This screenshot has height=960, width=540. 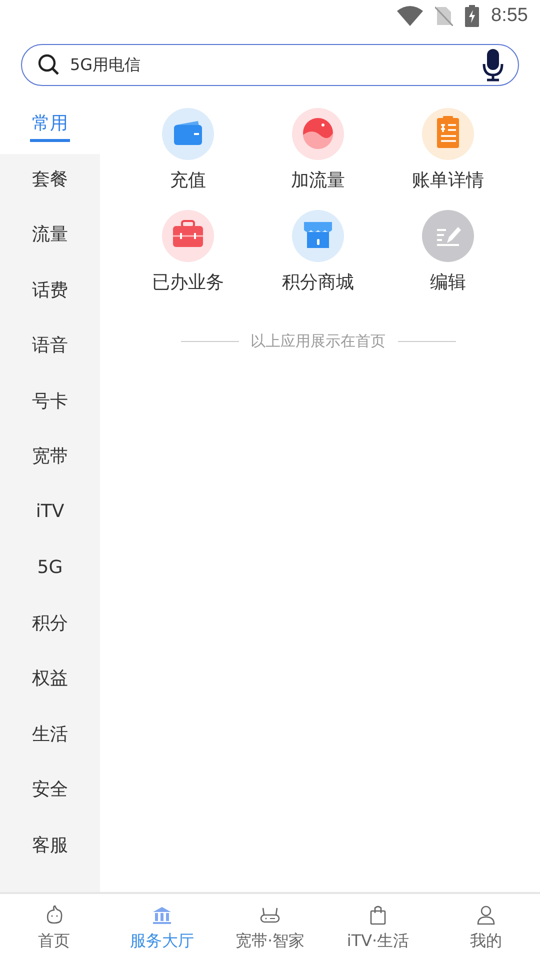 I want to click on search-icon, so click(x=49, y=65).